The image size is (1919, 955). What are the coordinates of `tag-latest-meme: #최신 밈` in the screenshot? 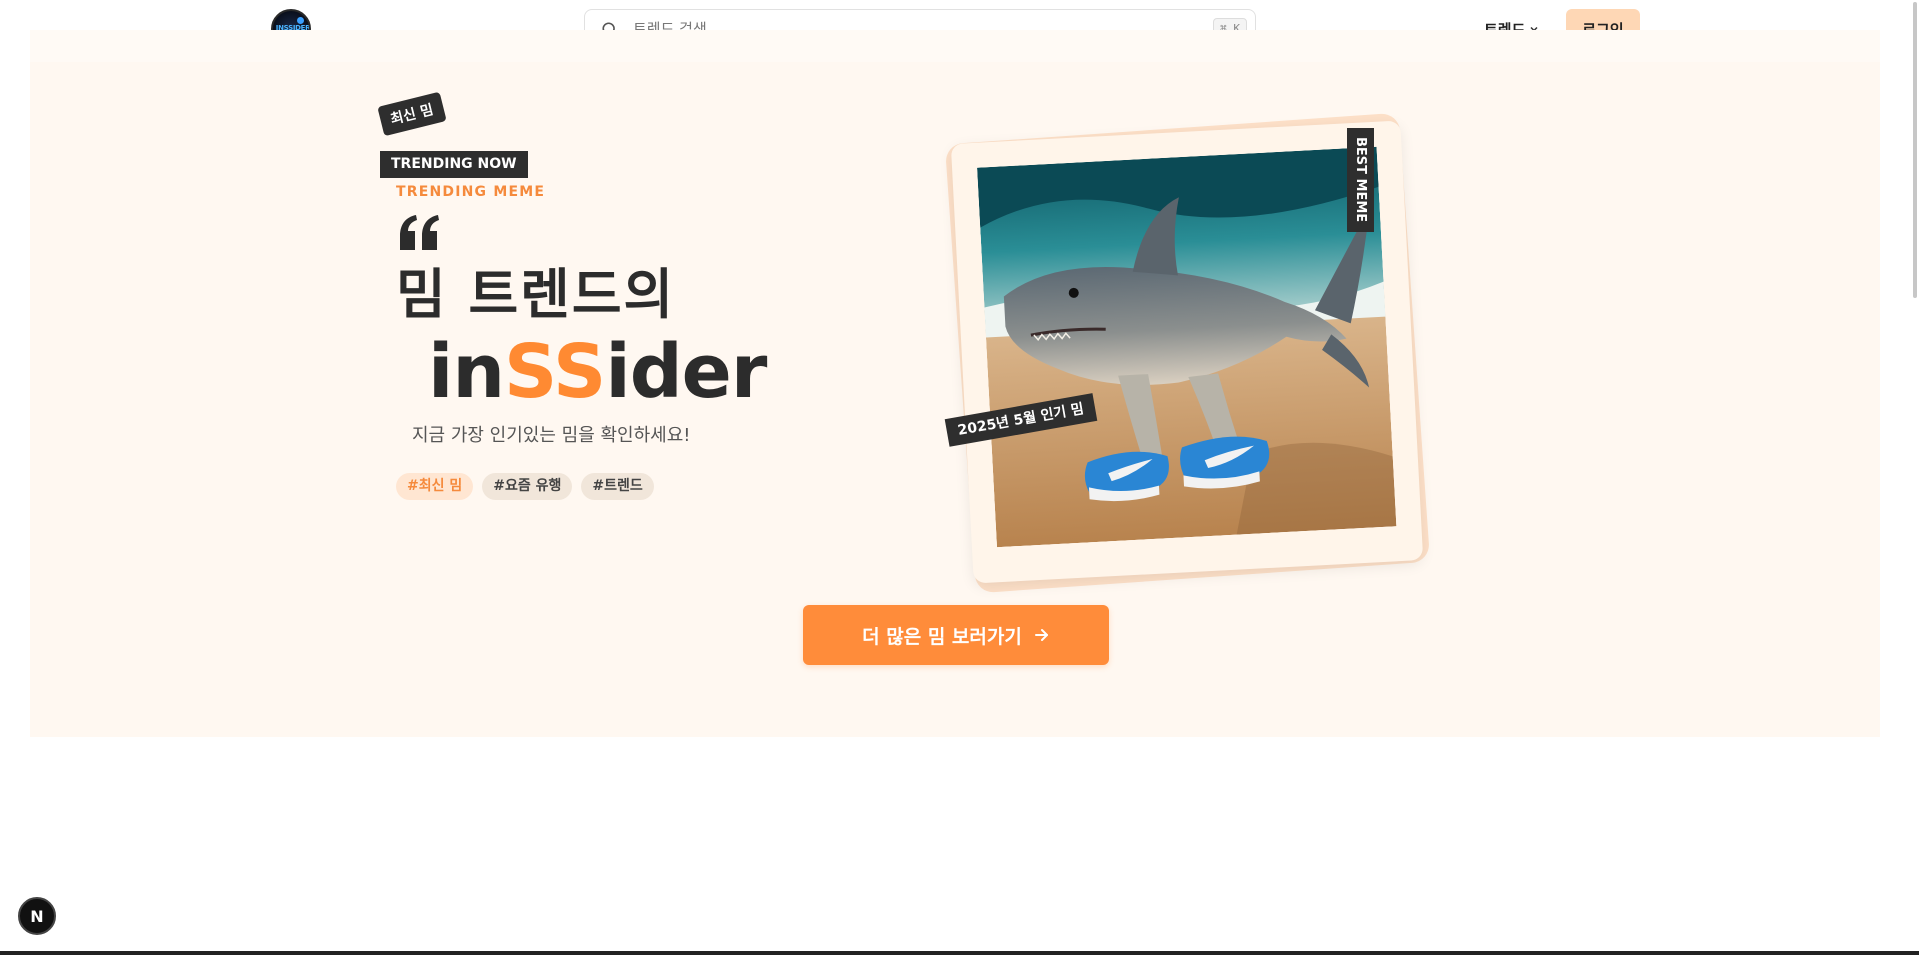 It's located at (435, 486).